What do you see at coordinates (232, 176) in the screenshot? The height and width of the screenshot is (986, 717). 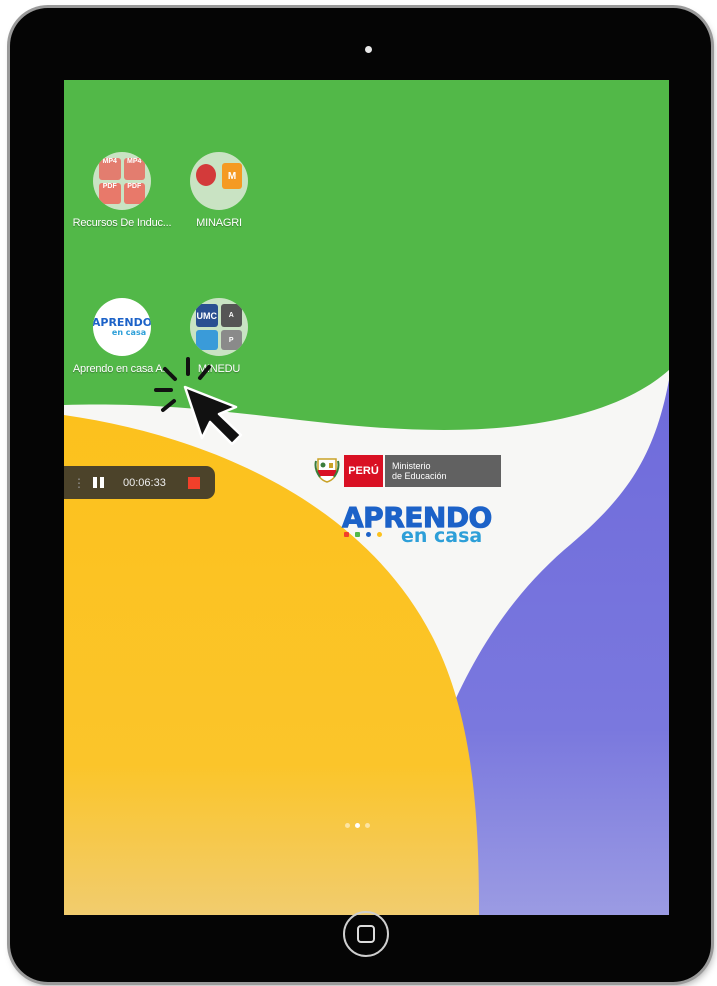 I see `folder-mini-label: M` at bounding box center [232, 176].